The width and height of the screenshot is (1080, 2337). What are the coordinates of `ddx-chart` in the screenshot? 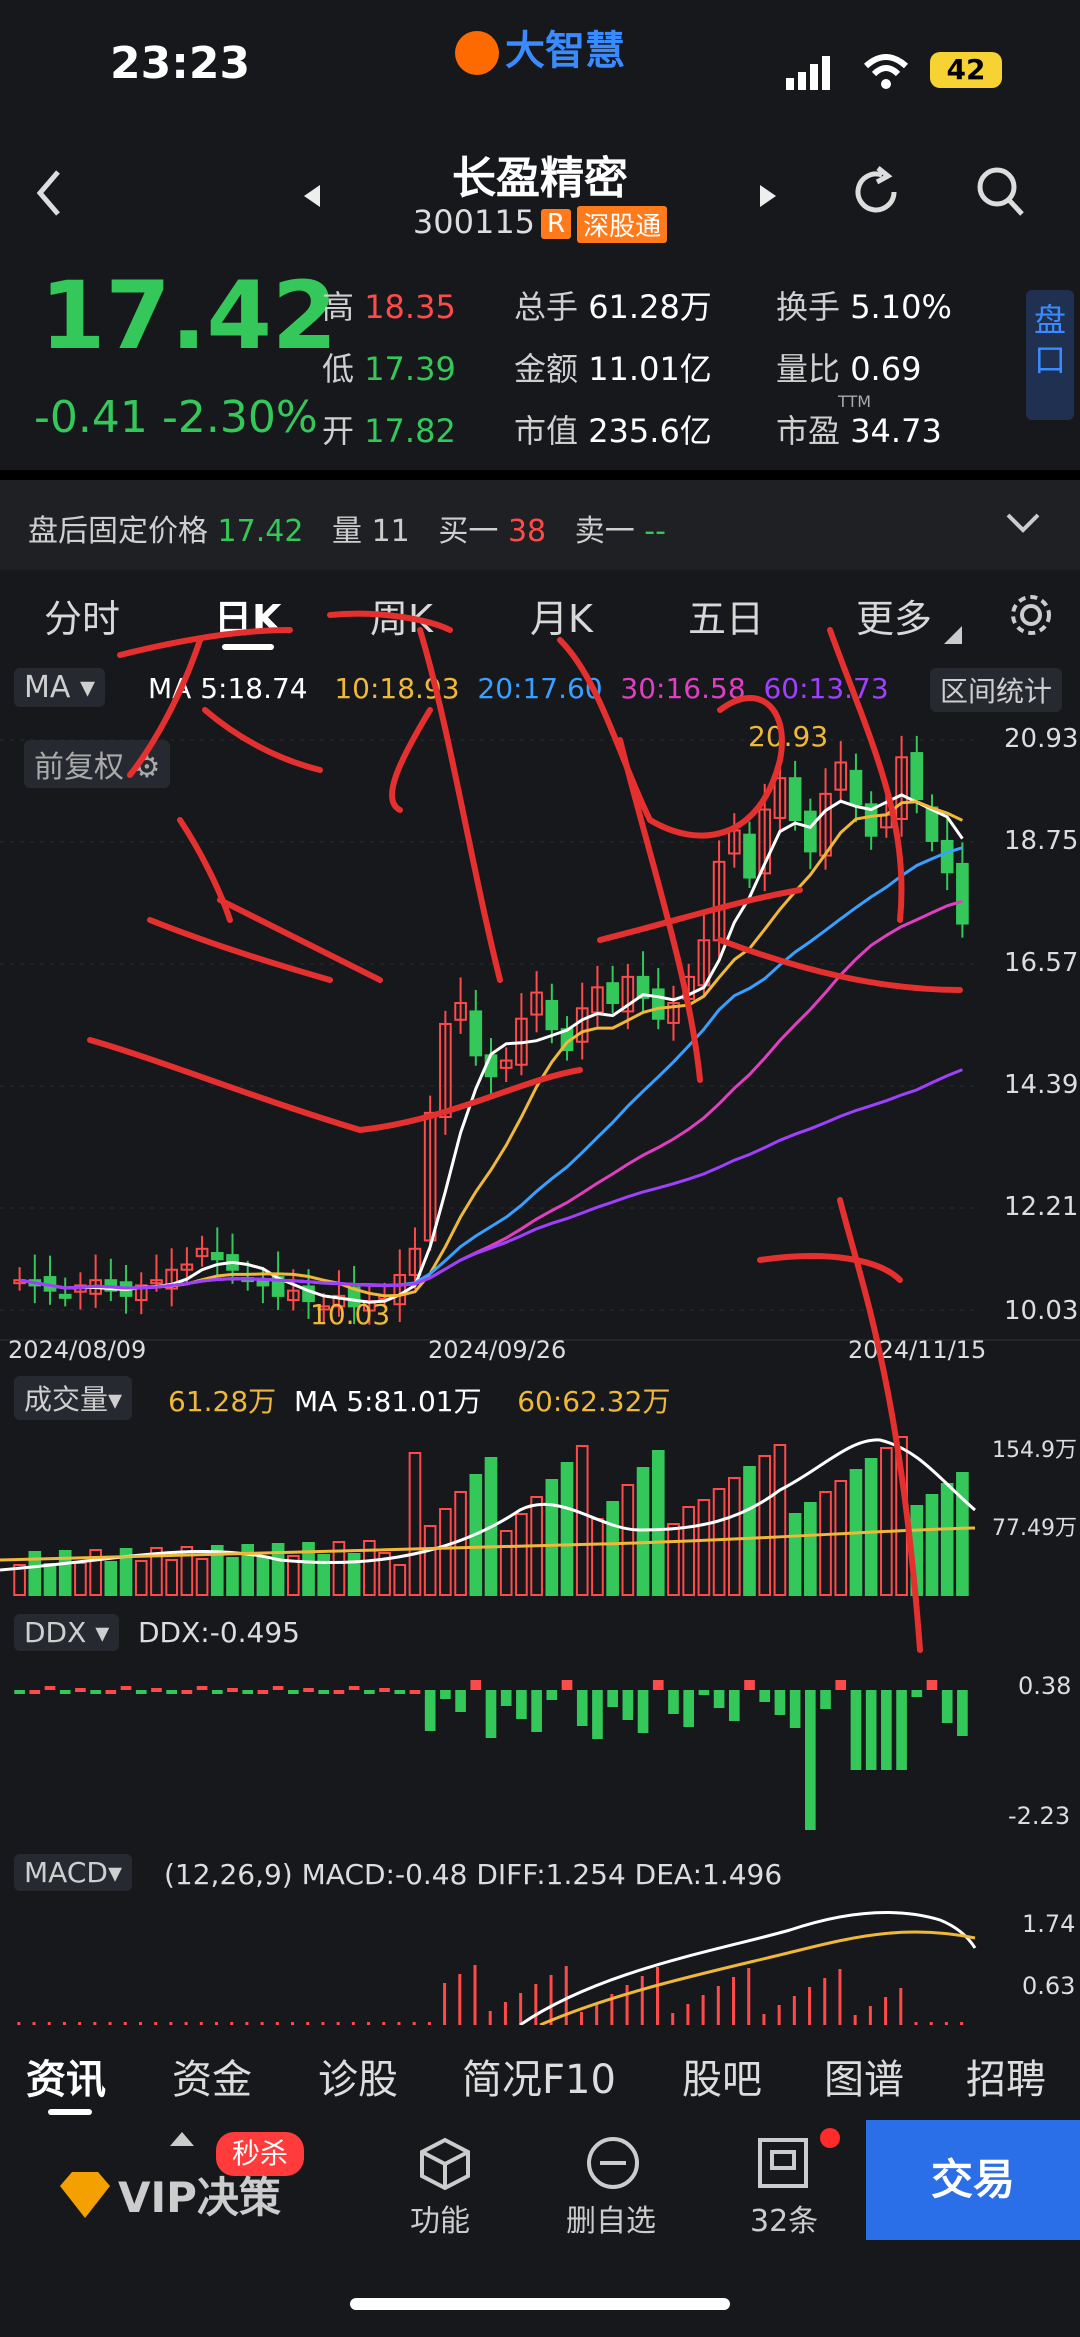 It's located at (540, 1750).